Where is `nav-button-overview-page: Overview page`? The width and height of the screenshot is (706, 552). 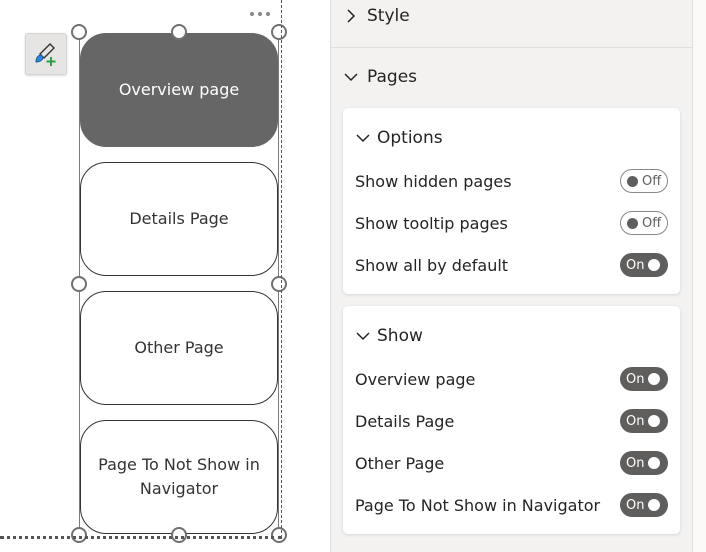 nav-button-overview-page: Overview page is located at coordinates (179, 90).